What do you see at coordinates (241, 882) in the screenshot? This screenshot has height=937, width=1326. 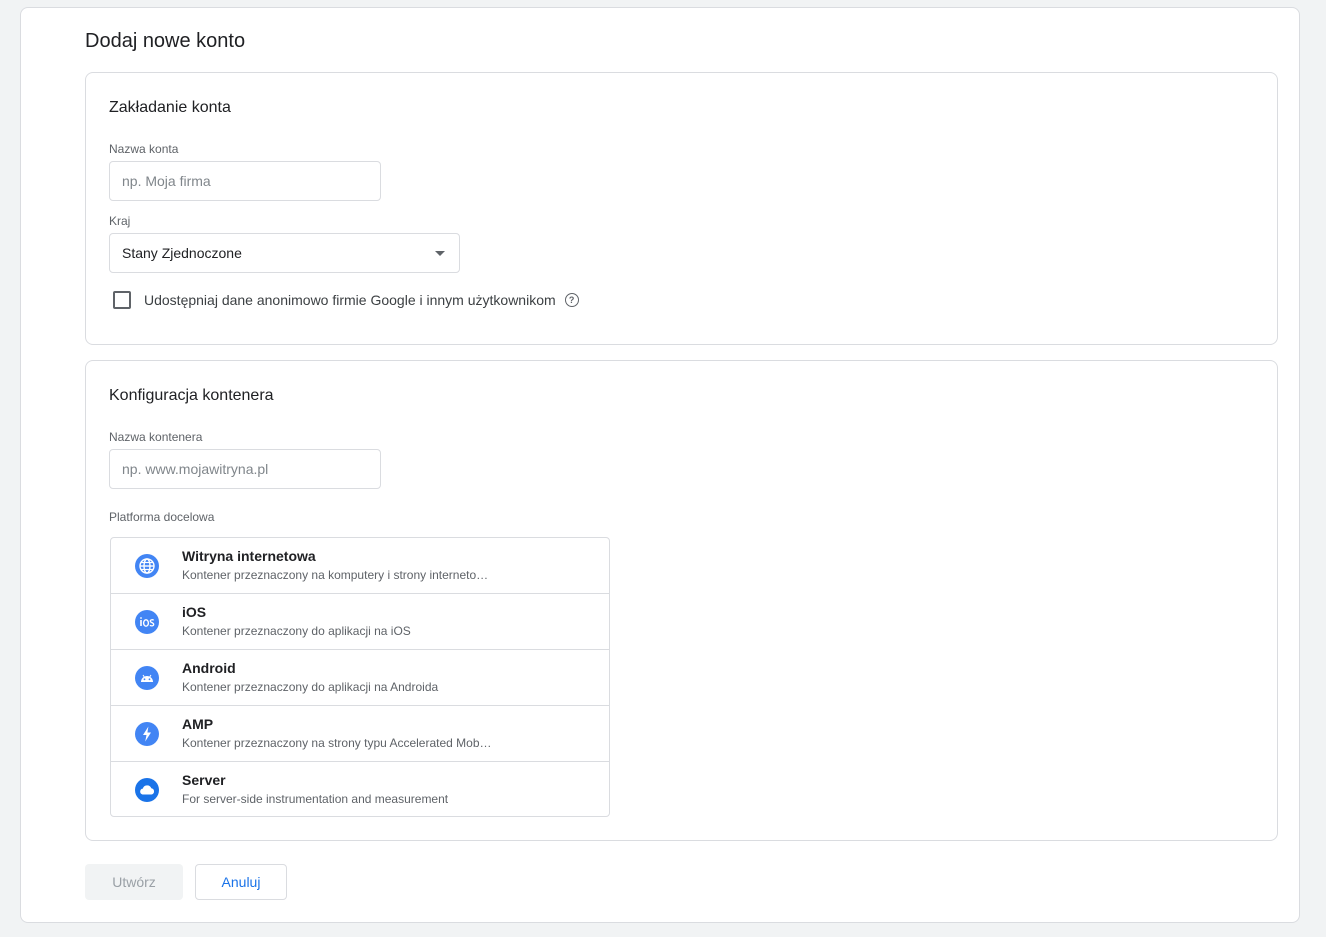 I see `cancel-button: Anuluj` at bounding box center [241, 882].